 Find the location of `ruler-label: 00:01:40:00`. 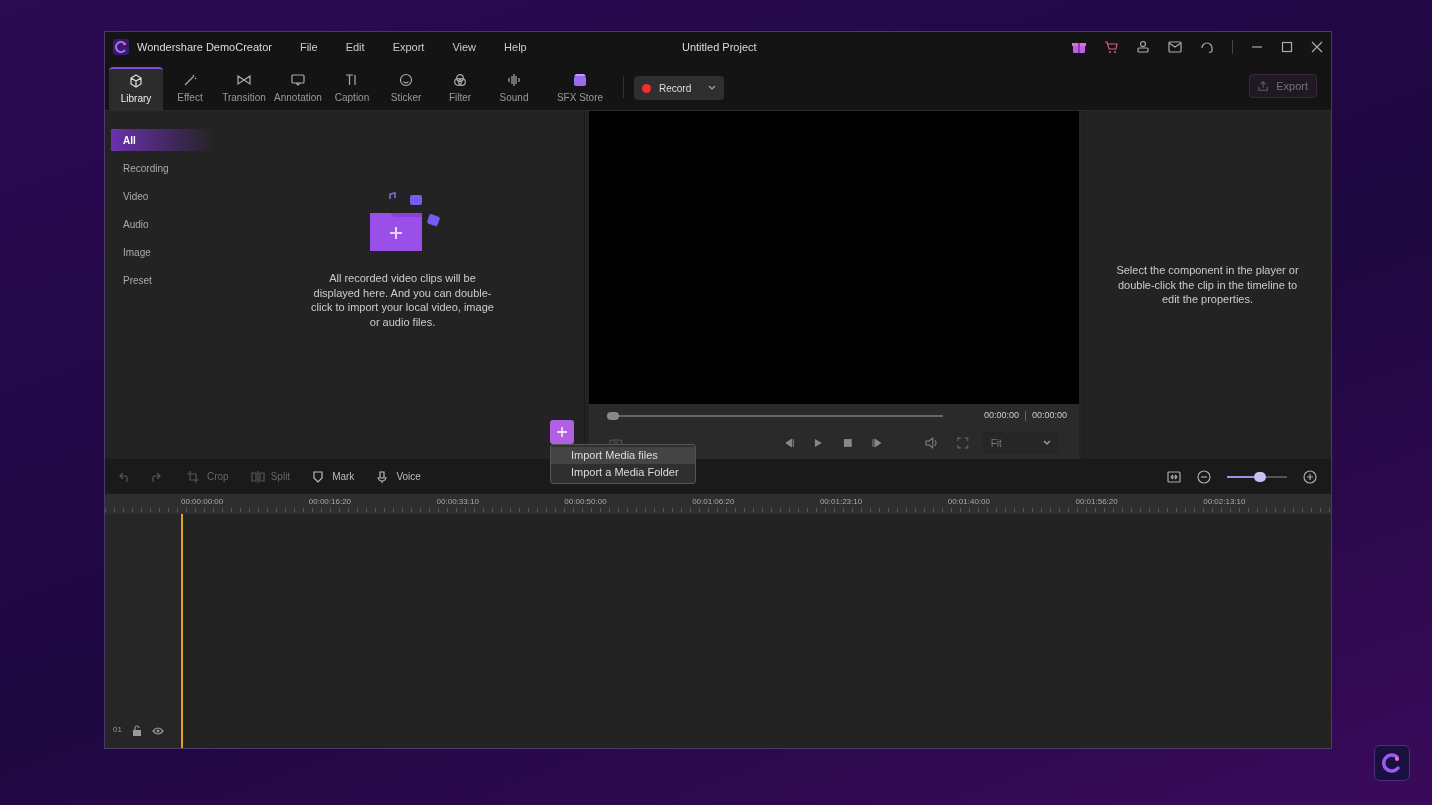

ruler-label: 00:01:40:00 is located at coordinates (969, 502).